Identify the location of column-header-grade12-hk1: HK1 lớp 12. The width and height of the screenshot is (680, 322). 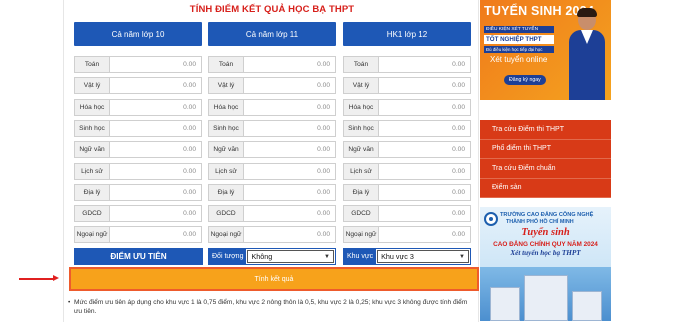
(407, 34).